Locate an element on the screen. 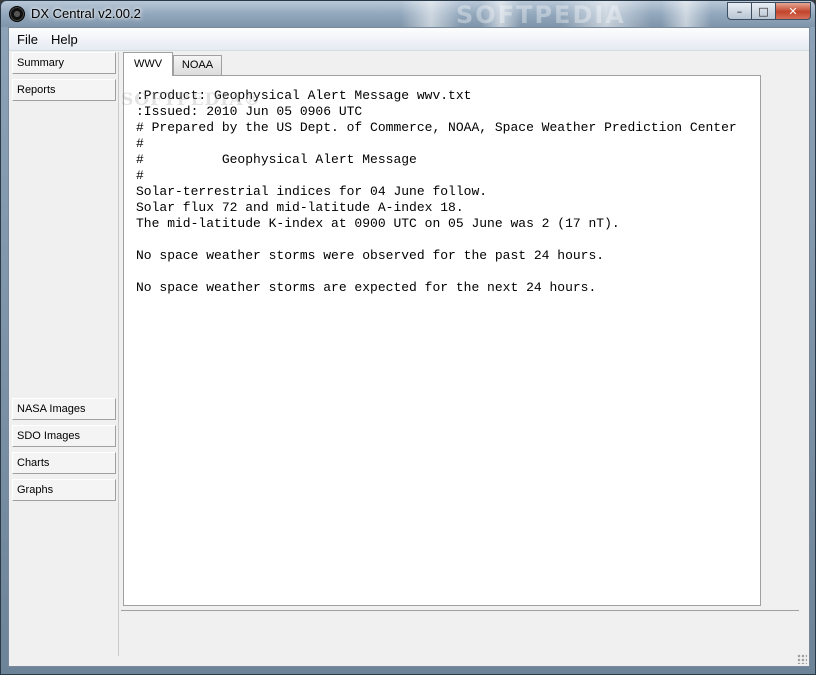 This screenshot has width=816, height=675. menu-help: Help is located at coordinates (64, 39).